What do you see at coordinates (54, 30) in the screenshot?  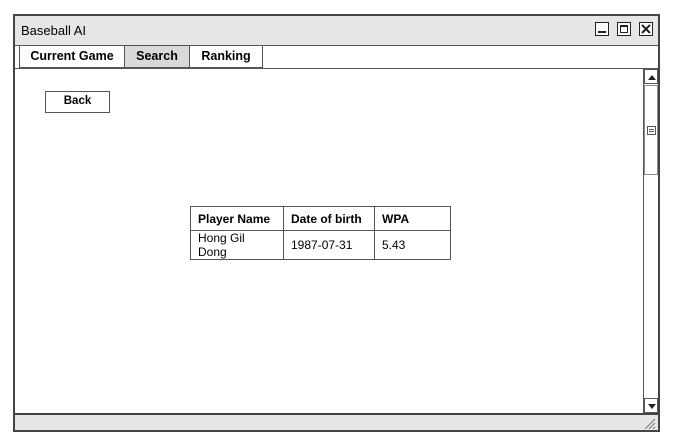 I see `window-title: Baseball AI` at bounding box center [54, 30].